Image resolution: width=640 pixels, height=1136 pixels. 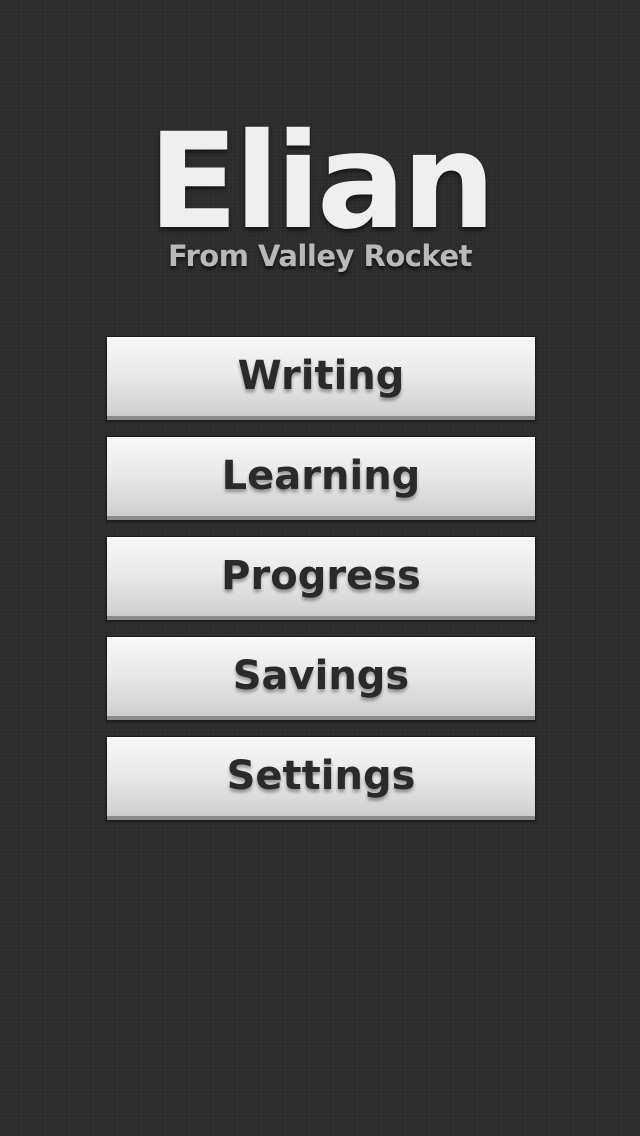 I want to click on progress-button: Progress, so click(x=321, y=578).